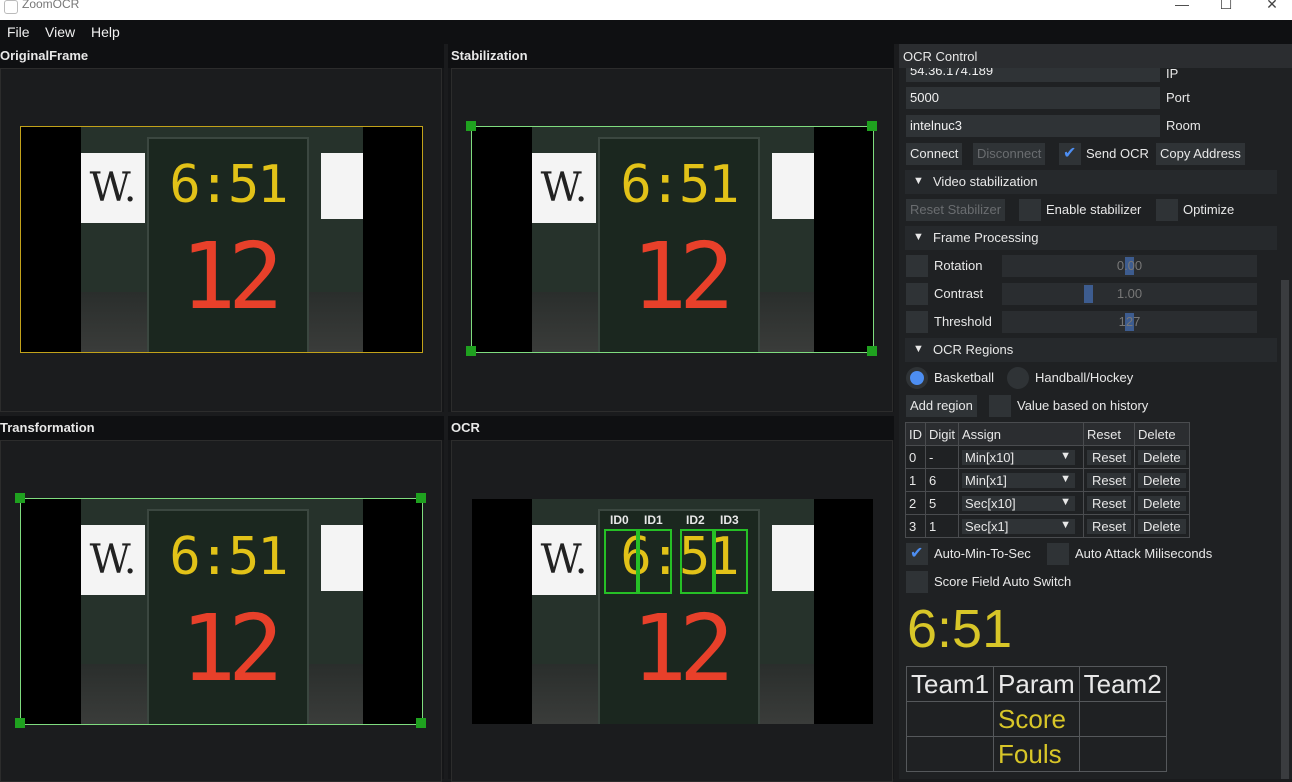 The image size is (1292, 782). I want to click on teams-table: Team1 Param Team2 Score Fouls, so click(1036, 719).